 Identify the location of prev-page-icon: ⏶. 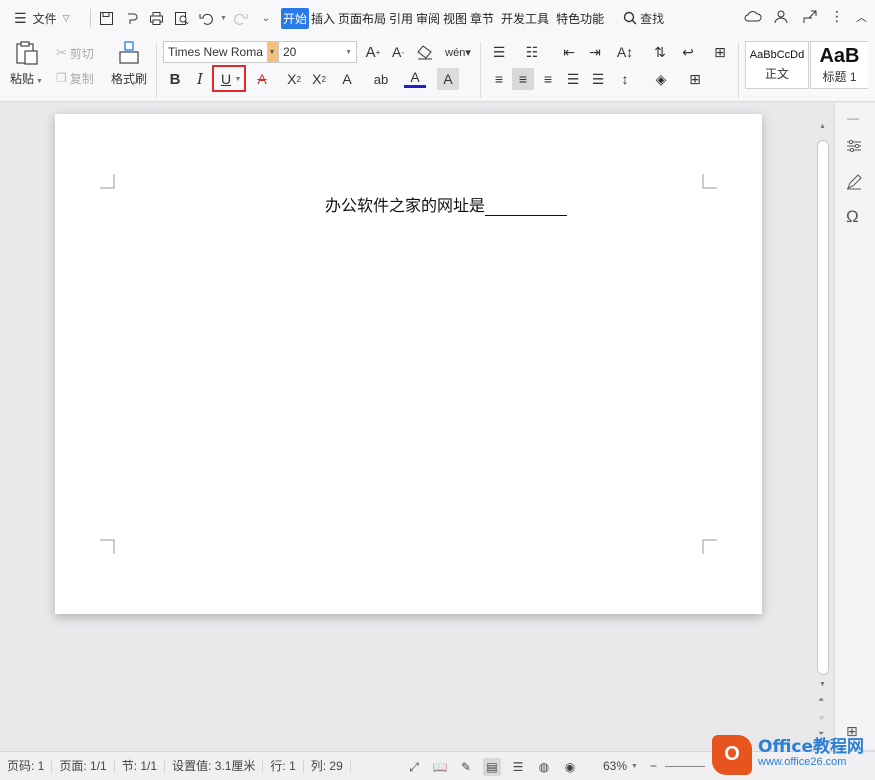
(821, 700).